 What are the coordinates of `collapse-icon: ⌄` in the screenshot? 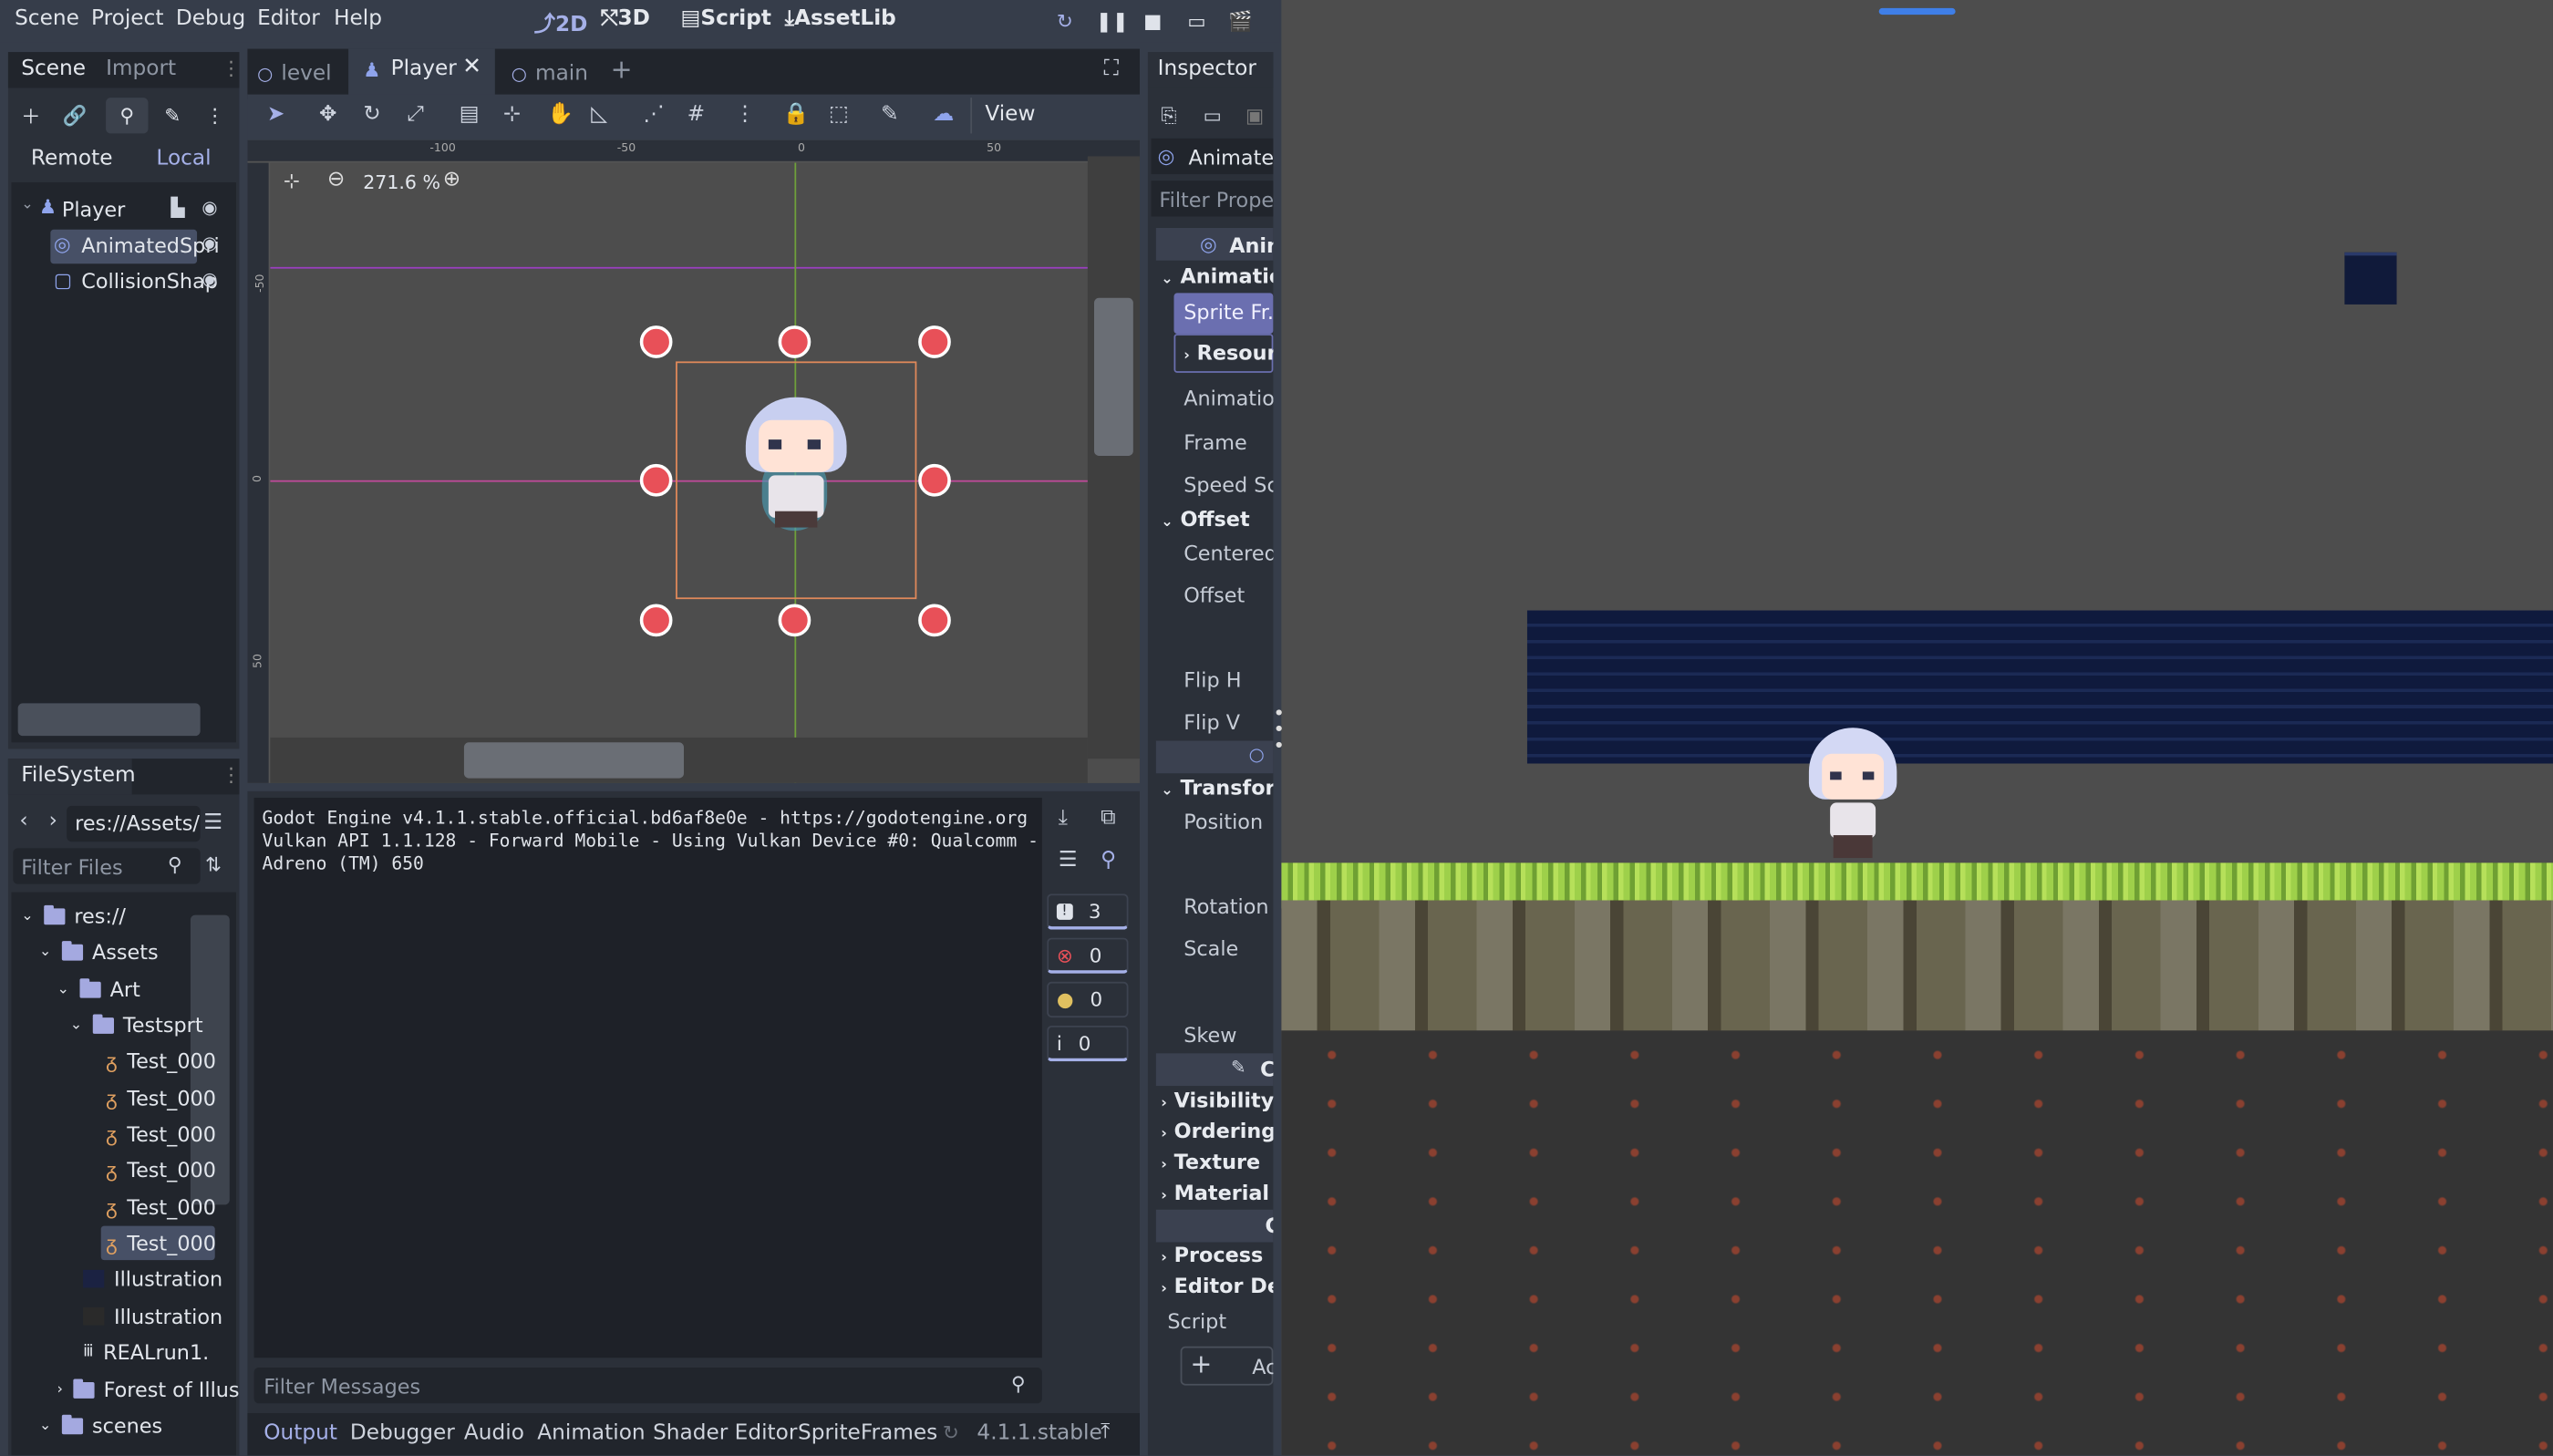 It's located at (27, 205).